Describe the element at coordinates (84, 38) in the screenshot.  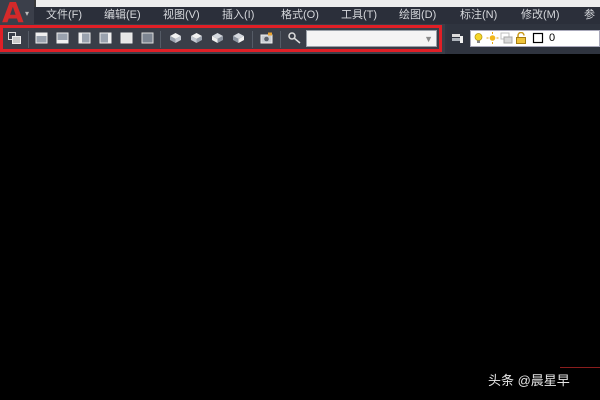
I see `left-view-icon` at that location.